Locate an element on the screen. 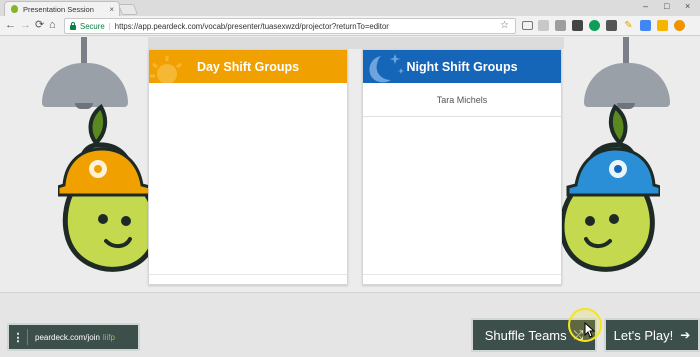 The height and width of the screenshot is (357, 700). moon-icon is located at coordinates (387, 68).